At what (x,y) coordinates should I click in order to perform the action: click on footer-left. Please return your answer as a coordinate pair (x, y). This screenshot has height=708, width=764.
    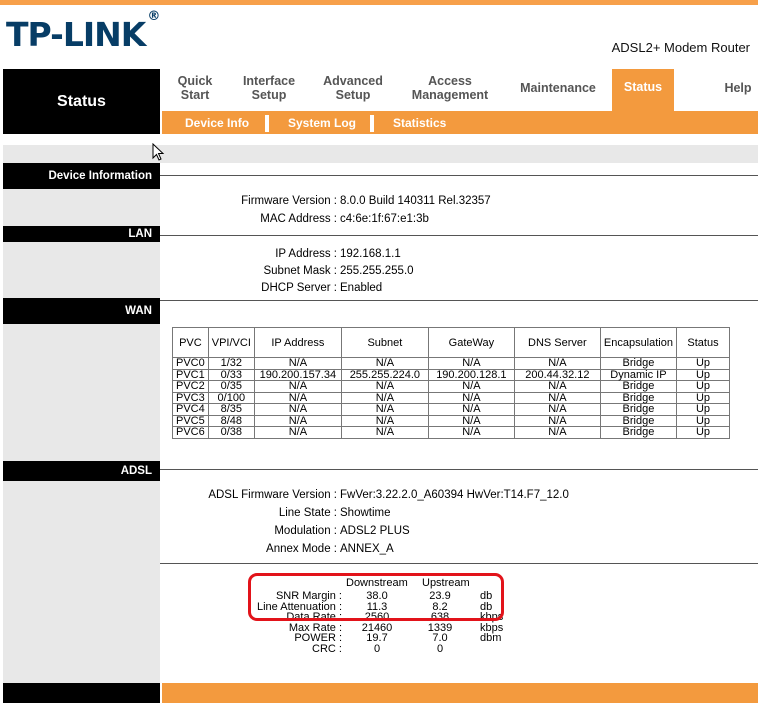
    Looking at the image, I should click on (81, 693).